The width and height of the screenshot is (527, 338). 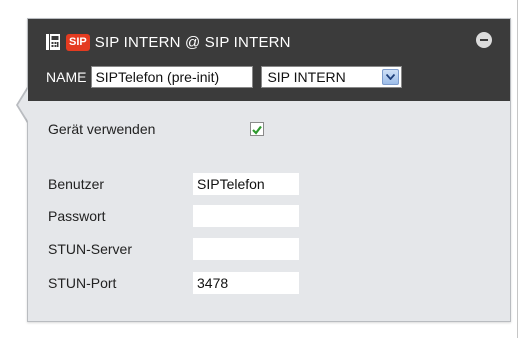 I want to click on password-label: Passwort, so click(x=77, y=216).